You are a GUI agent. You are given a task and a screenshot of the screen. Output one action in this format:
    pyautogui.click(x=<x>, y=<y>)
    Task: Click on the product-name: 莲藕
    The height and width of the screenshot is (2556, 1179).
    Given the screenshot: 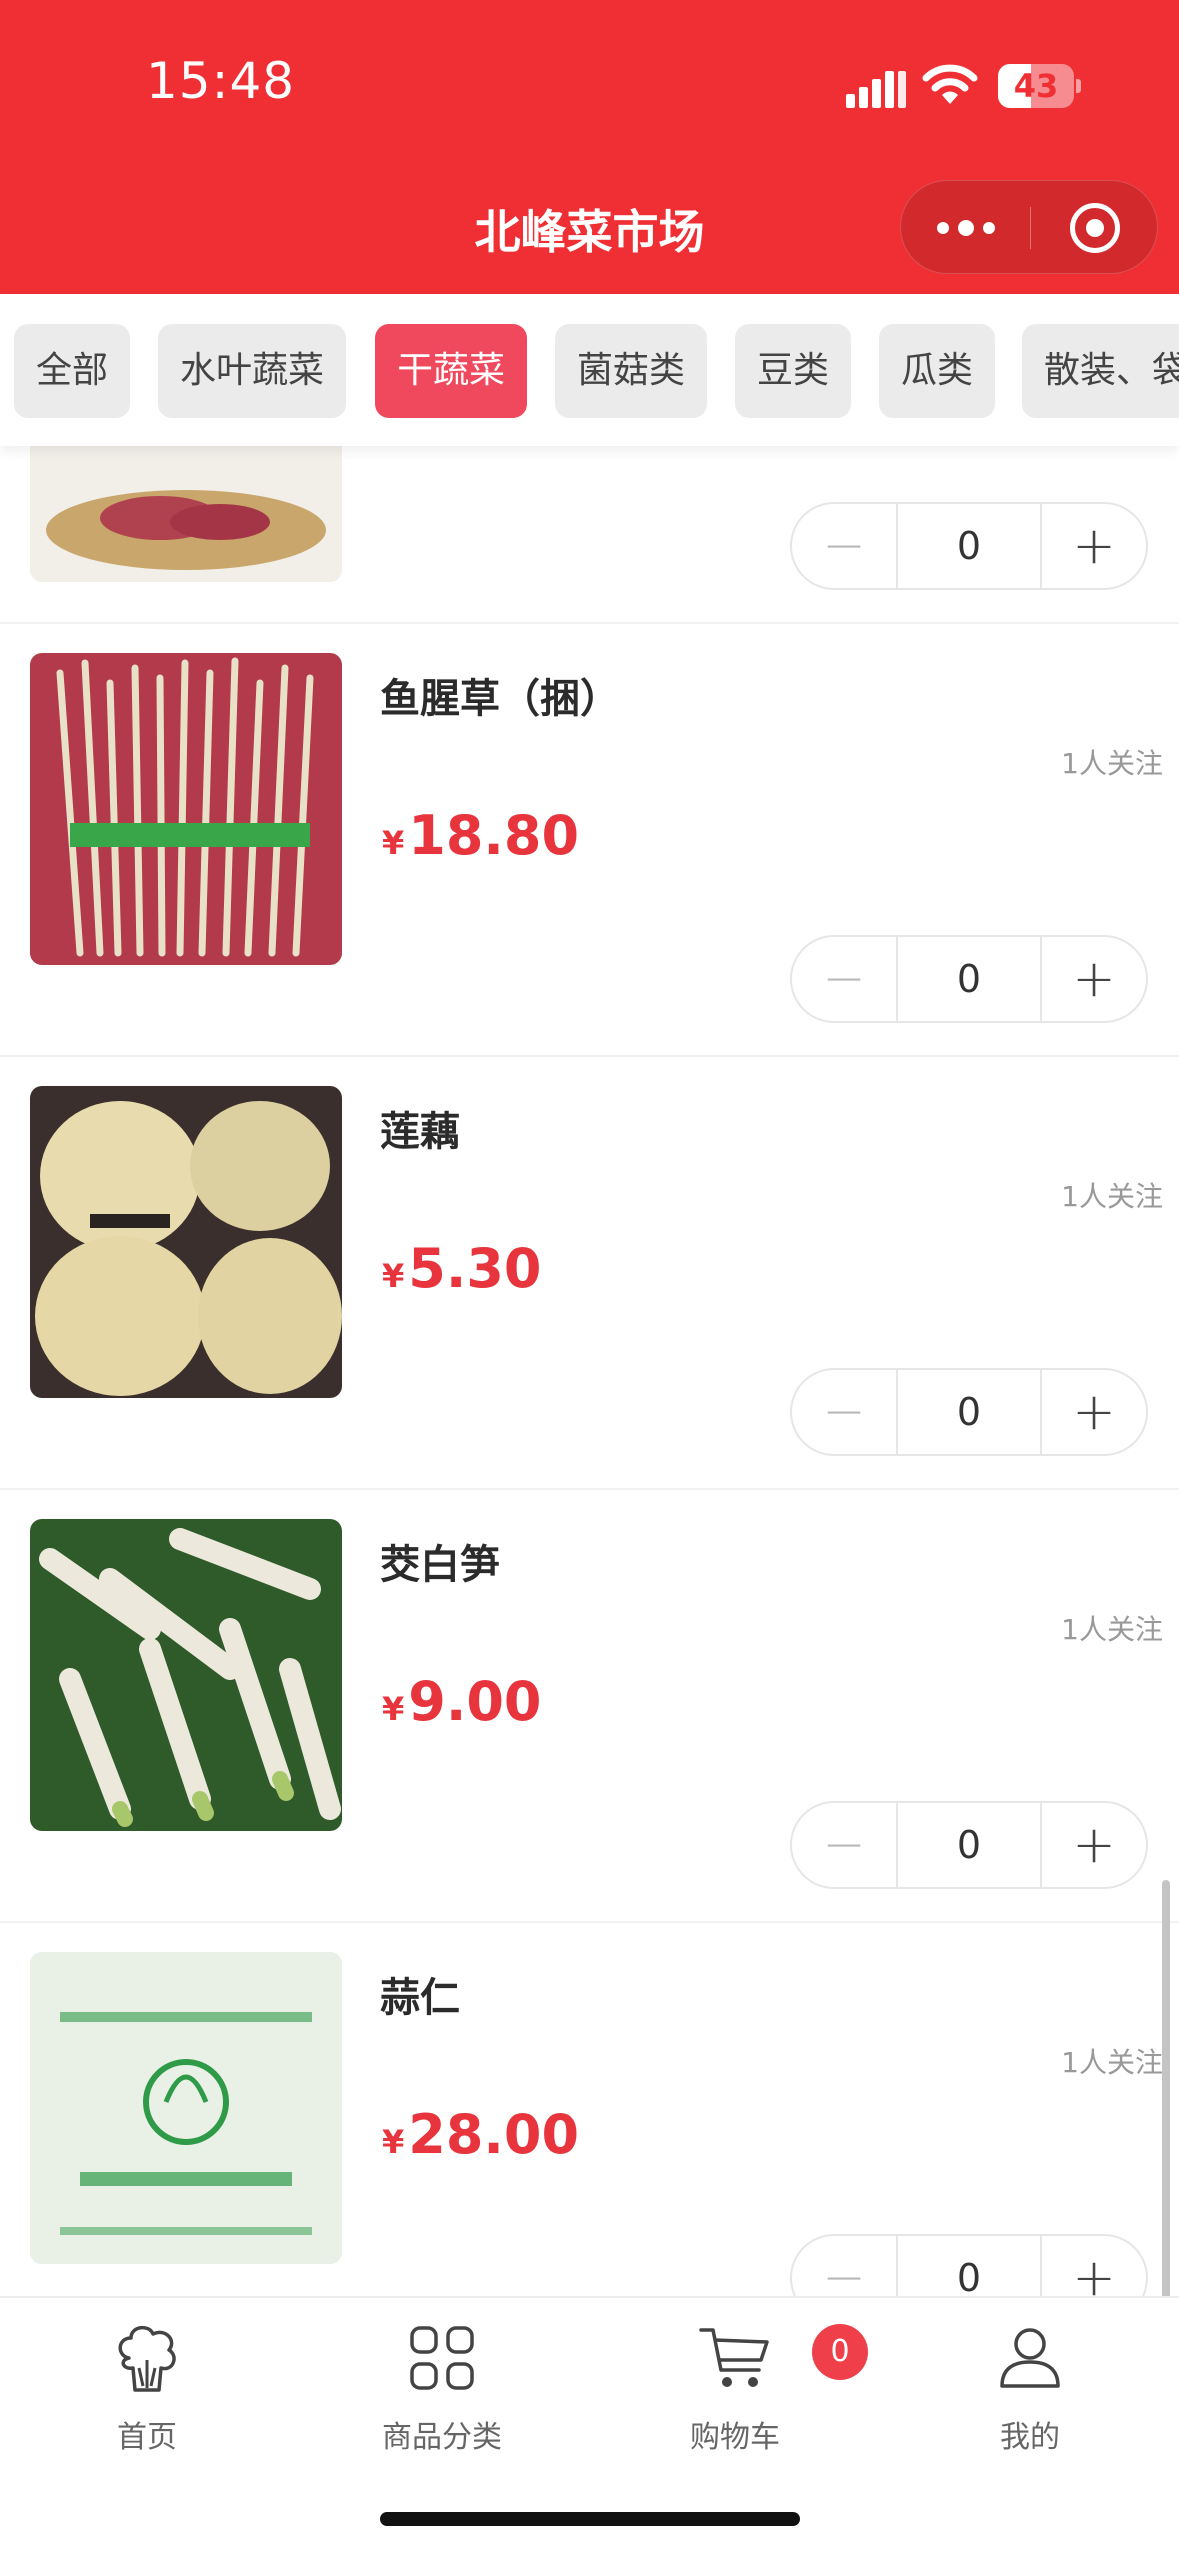 What is the action you would take?
    pyautogui.click(x=420, y=1132)
    